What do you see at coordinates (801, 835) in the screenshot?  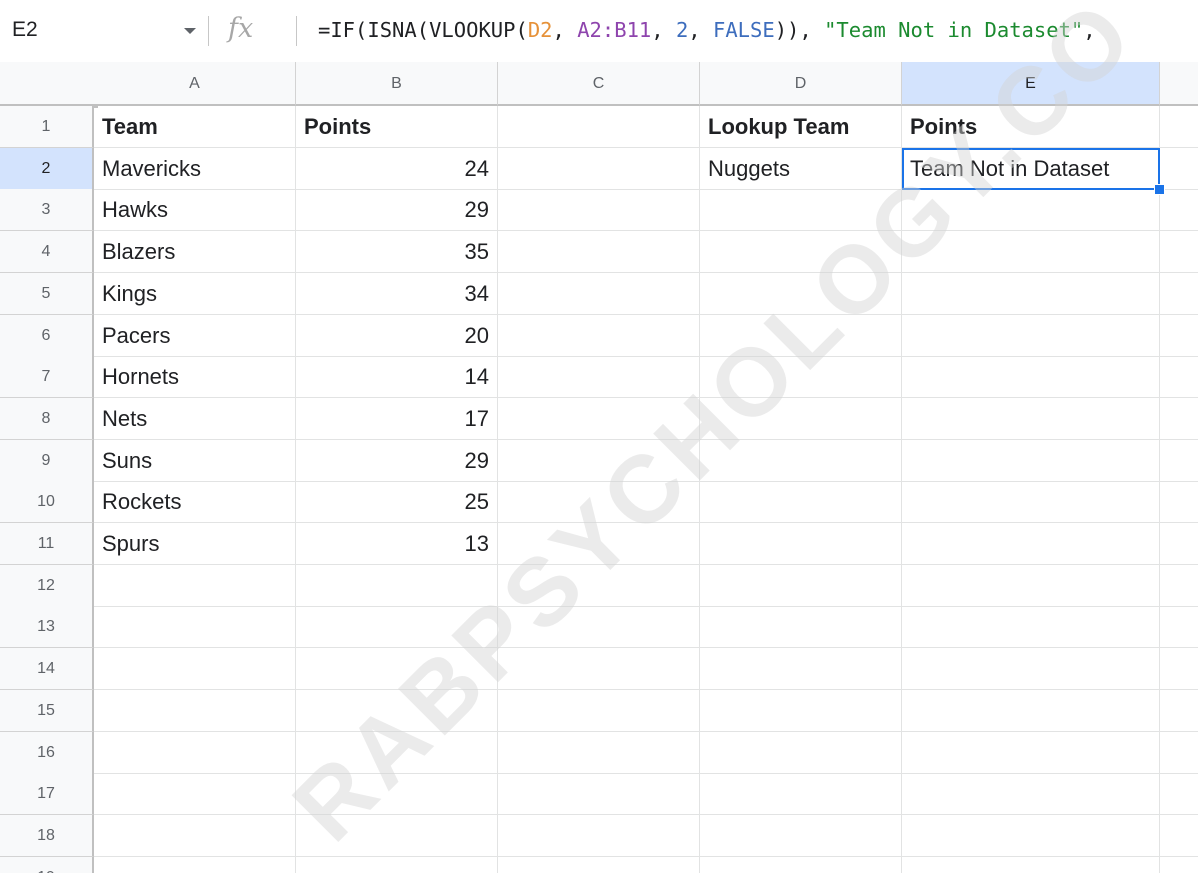 I see `cell-d18` at bounding box center [801, 835].